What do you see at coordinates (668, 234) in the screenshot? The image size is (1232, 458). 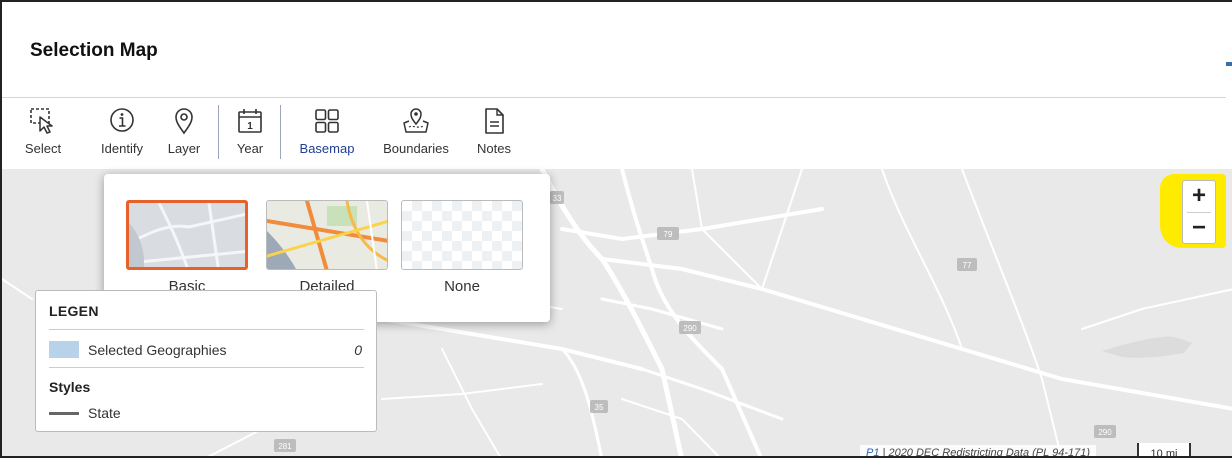 I see `road-shield: 79` at bounding box center [668, 234].